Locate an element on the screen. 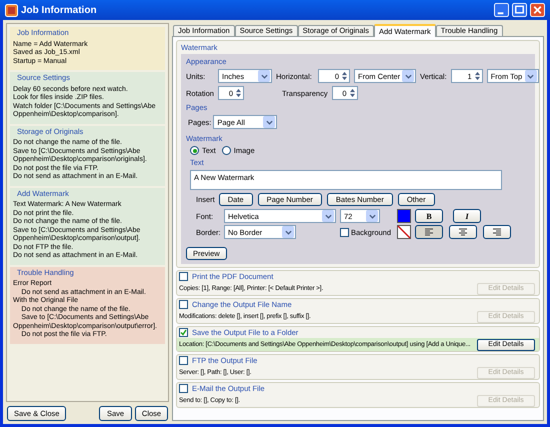  bold-button: B is located at coordinates (429, 216).